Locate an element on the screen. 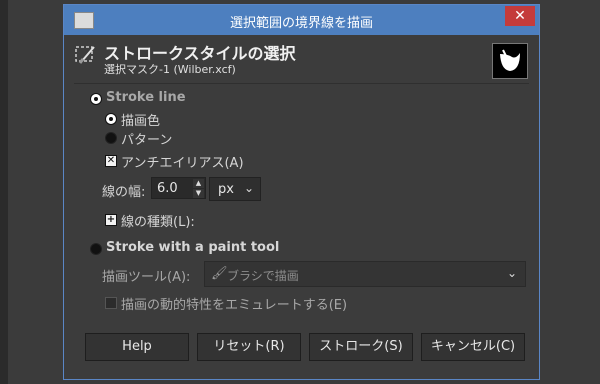  foreground-color-label: 描画色 is located at coordinates (141, 121).